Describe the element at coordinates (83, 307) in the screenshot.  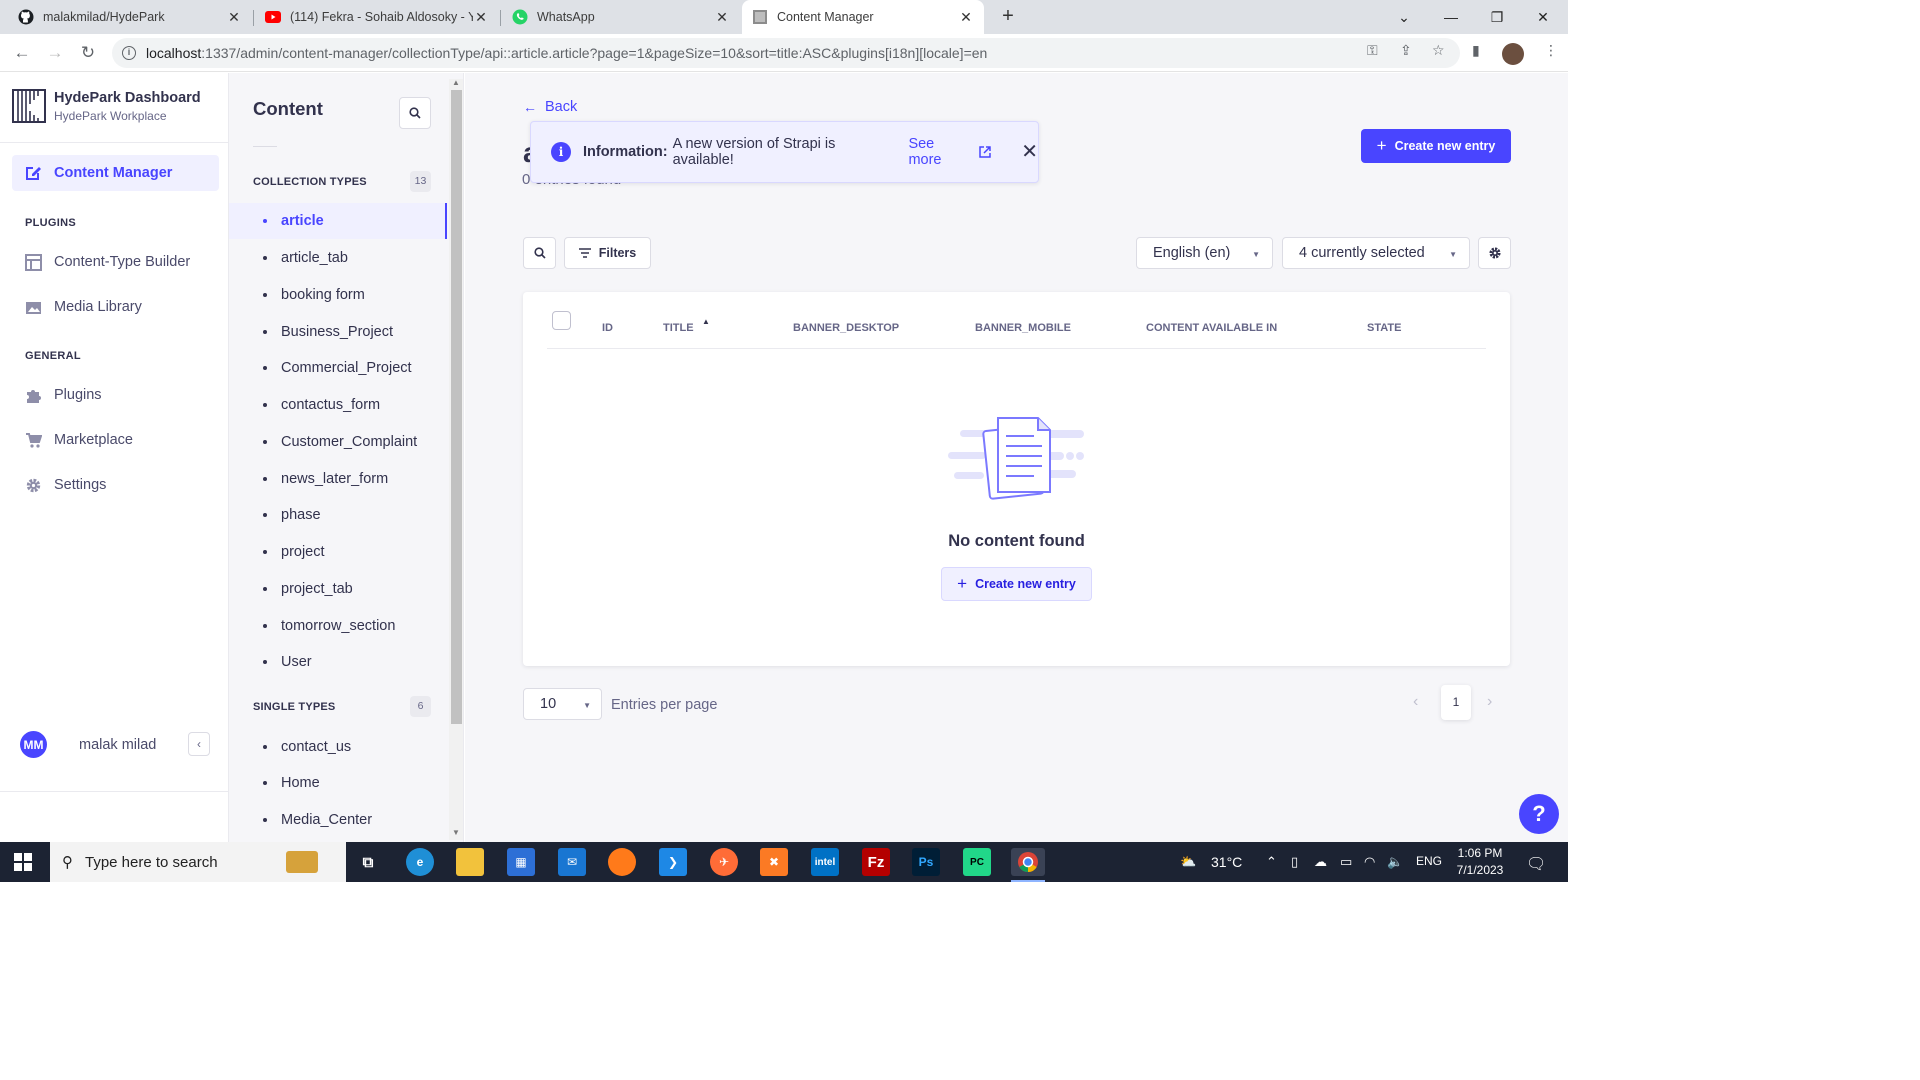
I see `nav-media-library: Media Library` at that location.